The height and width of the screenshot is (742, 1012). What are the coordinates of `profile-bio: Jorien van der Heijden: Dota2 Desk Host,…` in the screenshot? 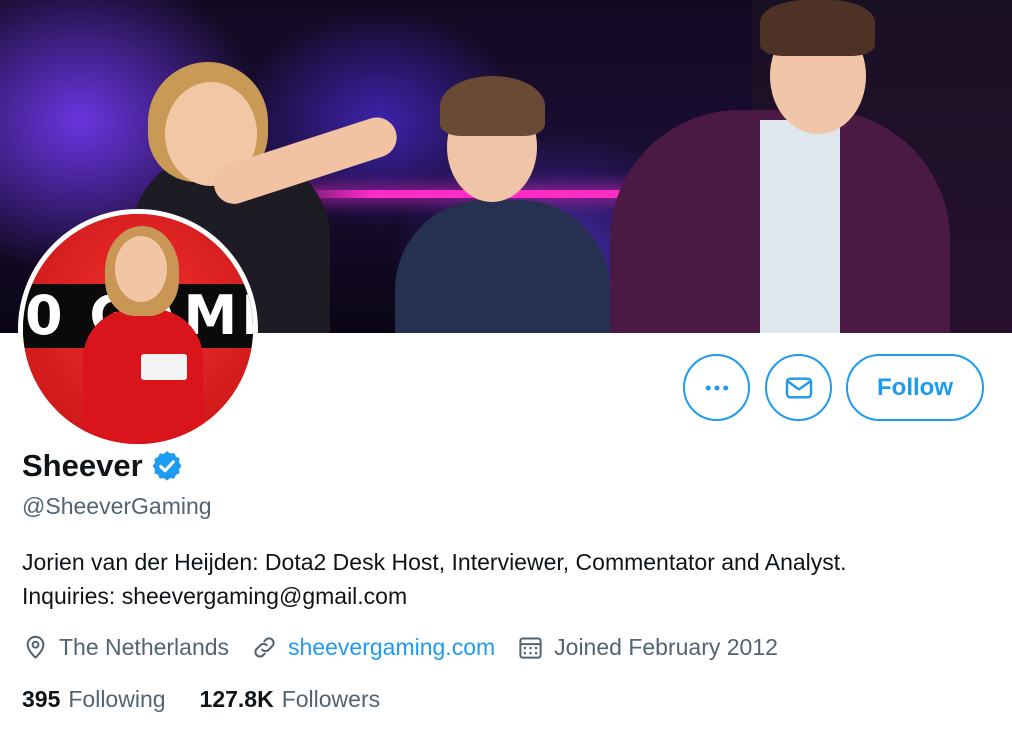 It's located at (512, 579).